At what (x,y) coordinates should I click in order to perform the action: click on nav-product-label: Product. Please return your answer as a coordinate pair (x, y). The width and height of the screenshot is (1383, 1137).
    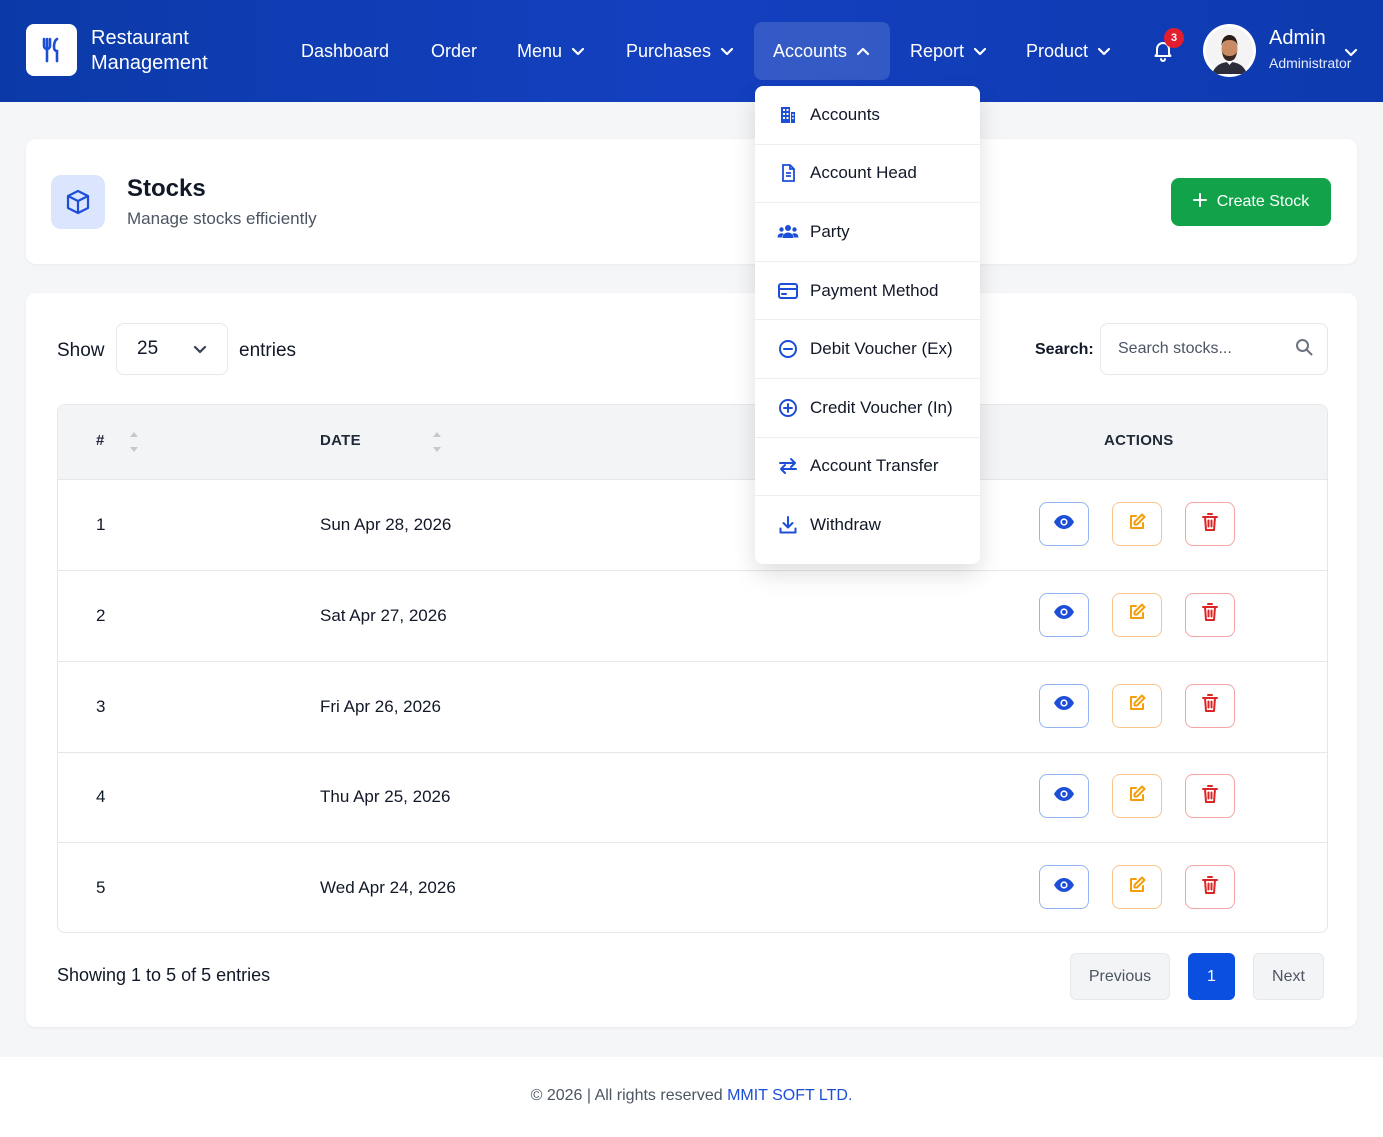
    Looking at the image, I should click on (1057, 50).